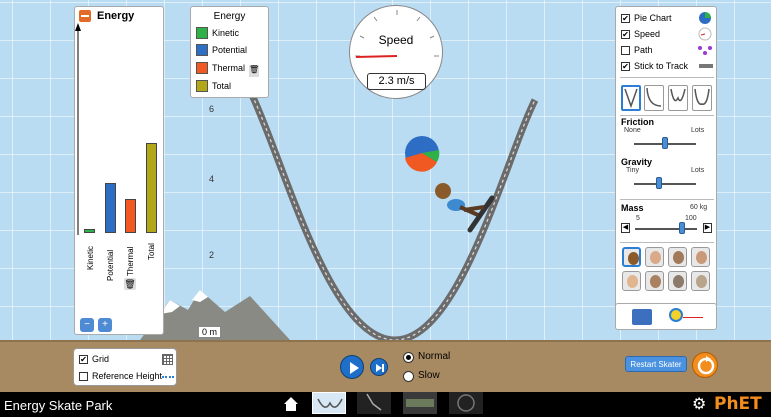  I want to click on reference-height-check, so click(83, 376).